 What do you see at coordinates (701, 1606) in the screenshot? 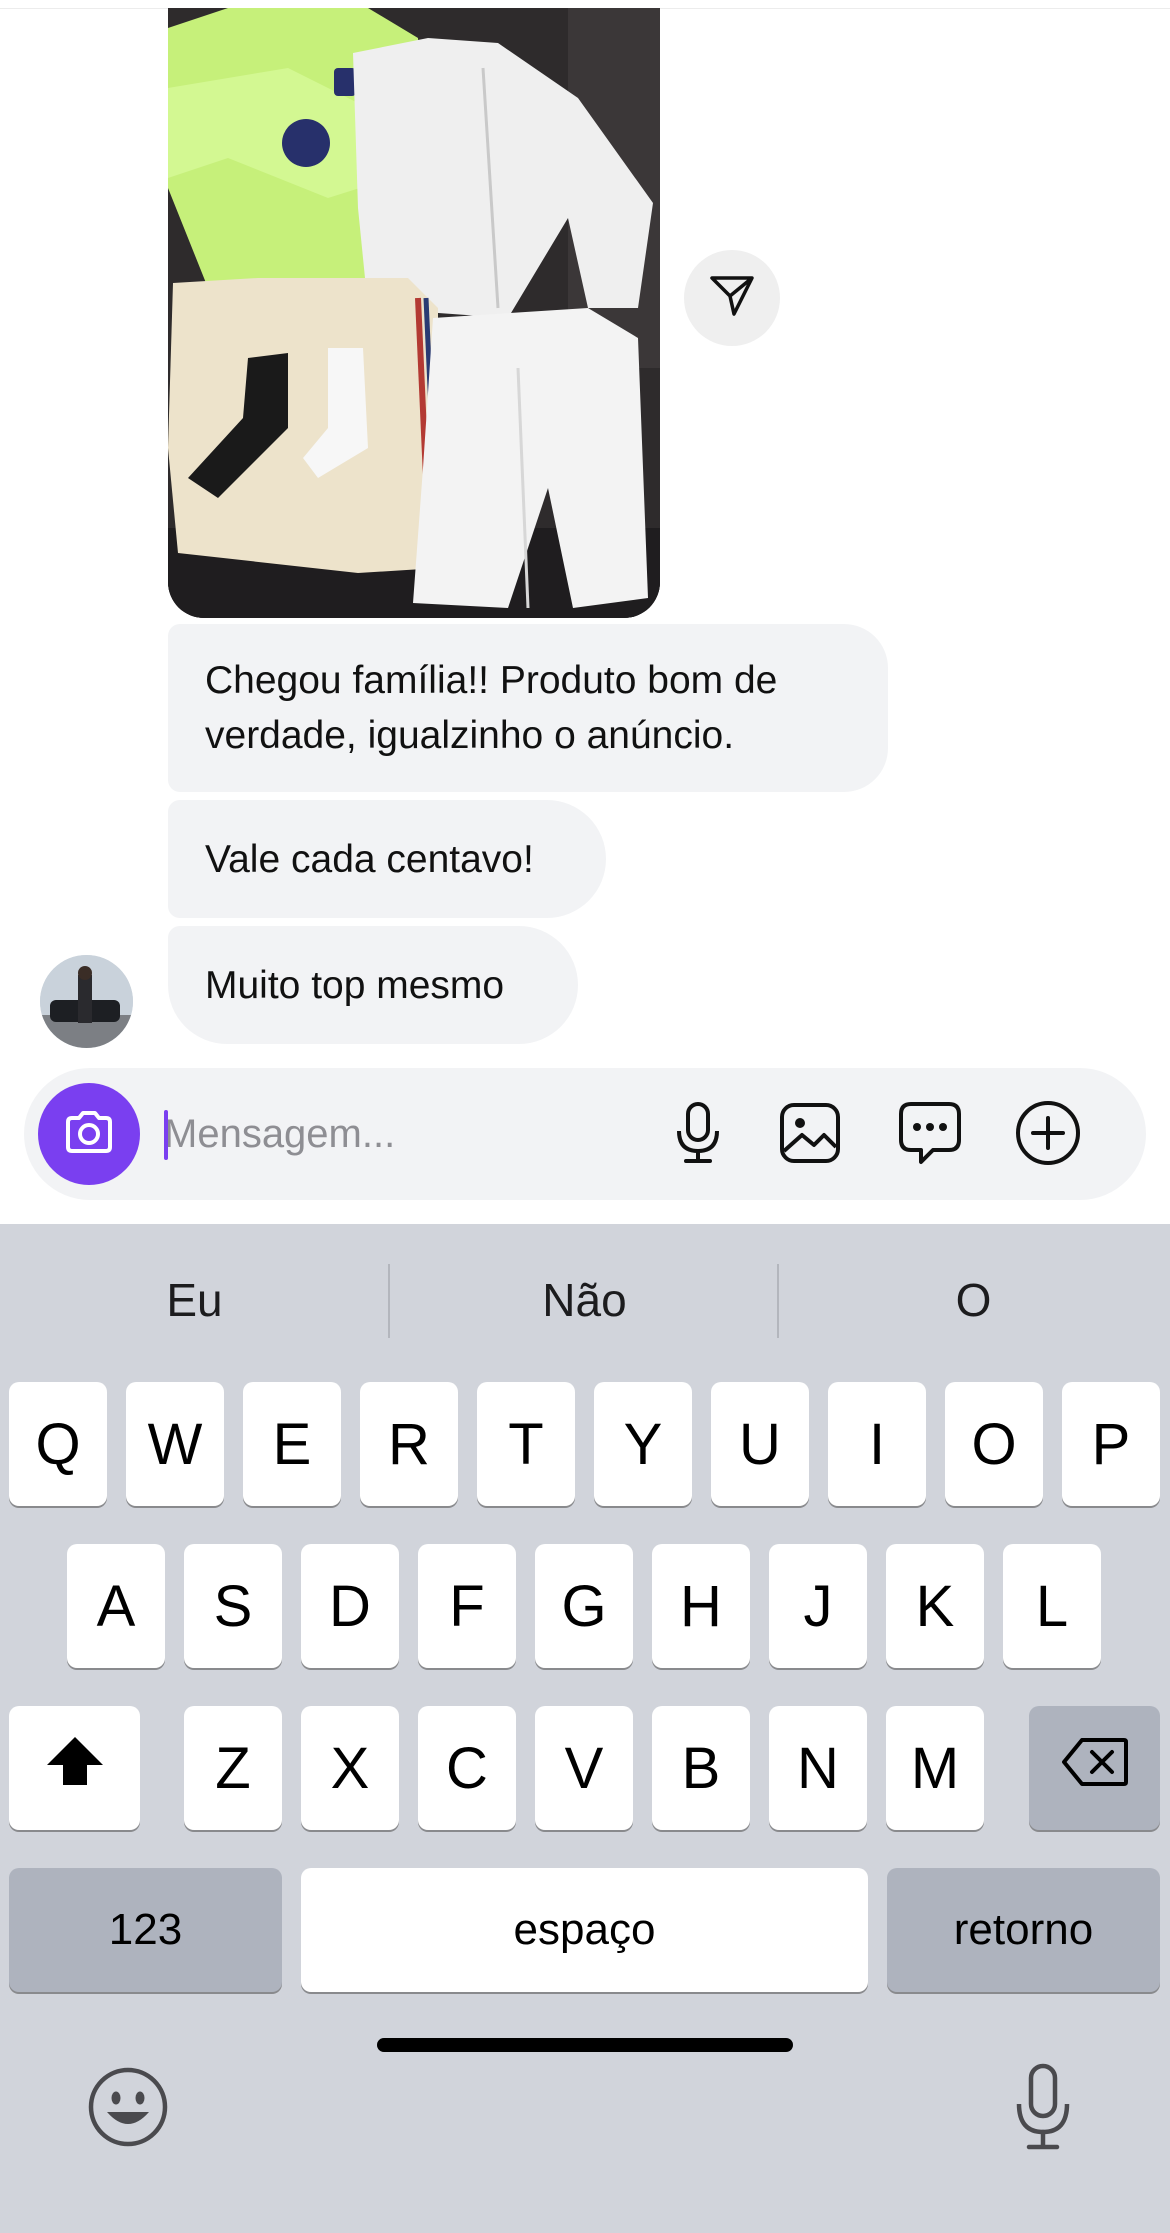
I see `key-h: H` at bounding box center [701, 1606].